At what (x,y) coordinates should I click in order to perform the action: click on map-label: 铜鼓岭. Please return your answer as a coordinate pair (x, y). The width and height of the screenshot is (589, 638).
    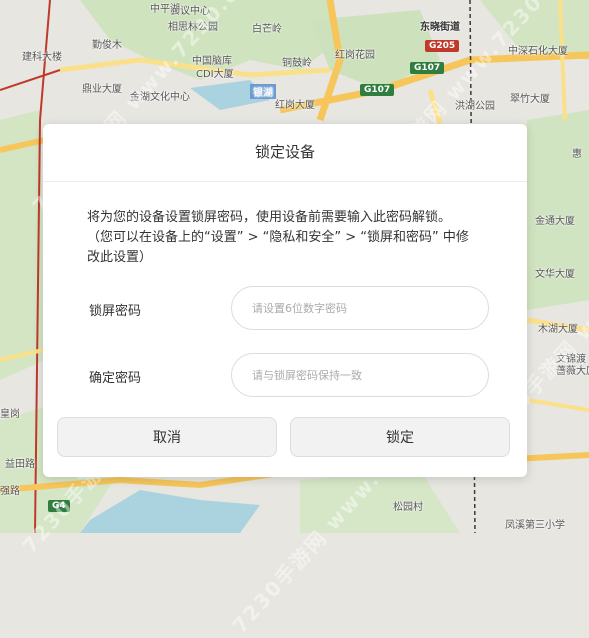
    Looking at the image, I should click on (297, 63).